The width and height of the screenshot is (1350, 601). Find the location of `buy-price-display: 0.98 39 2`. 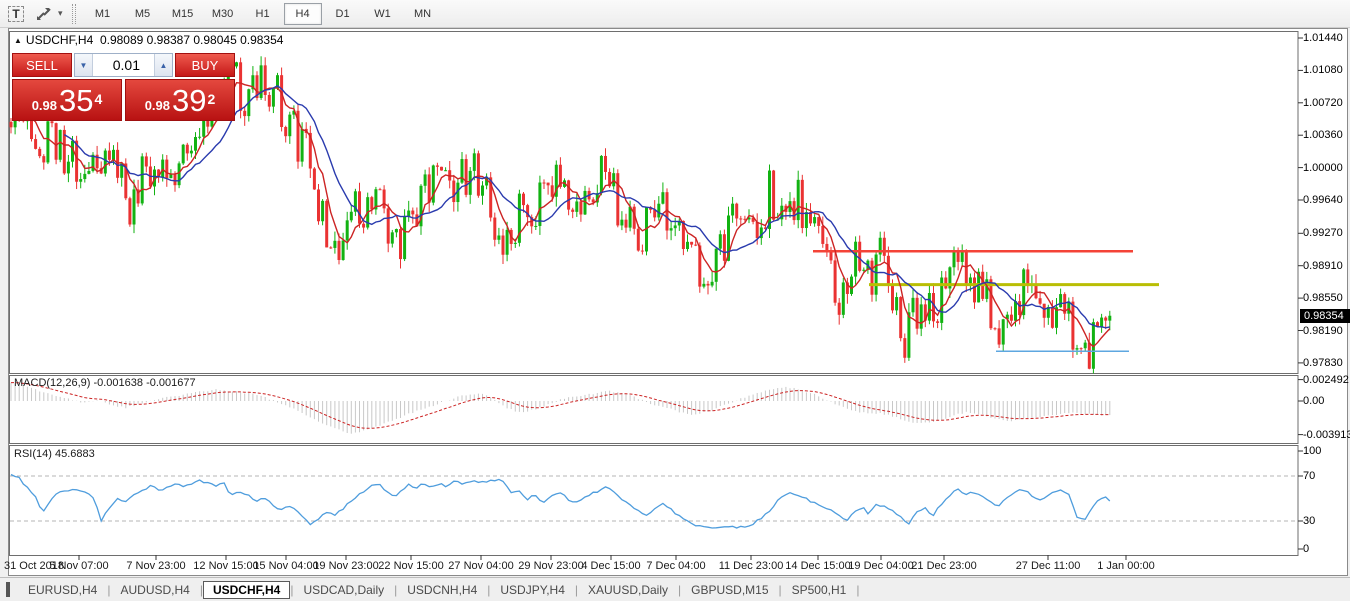

buy-price-display: 0.98 39 2 is located at coordinates (180, 100).